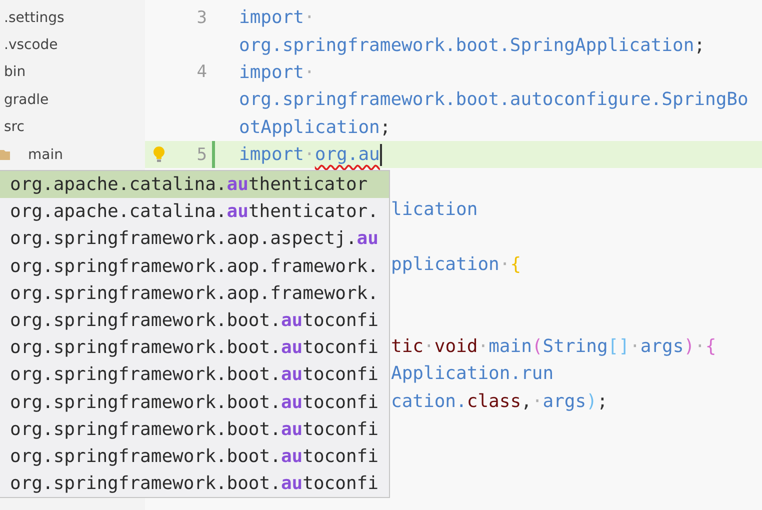 This screenshot has width=762, height=510. What do you see at coordinates (15, 72) in the screenshot?
I see `sidebar-item: bin` at bounding box center [15, 72].